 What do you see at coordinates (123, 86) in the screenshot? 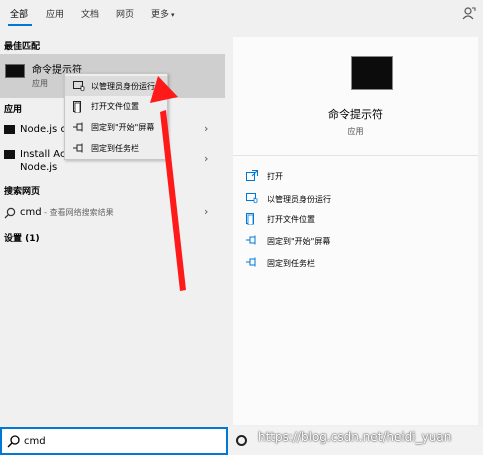
I see `context-item-label: 以管理员身份运行` at bounding box center [123, 86].